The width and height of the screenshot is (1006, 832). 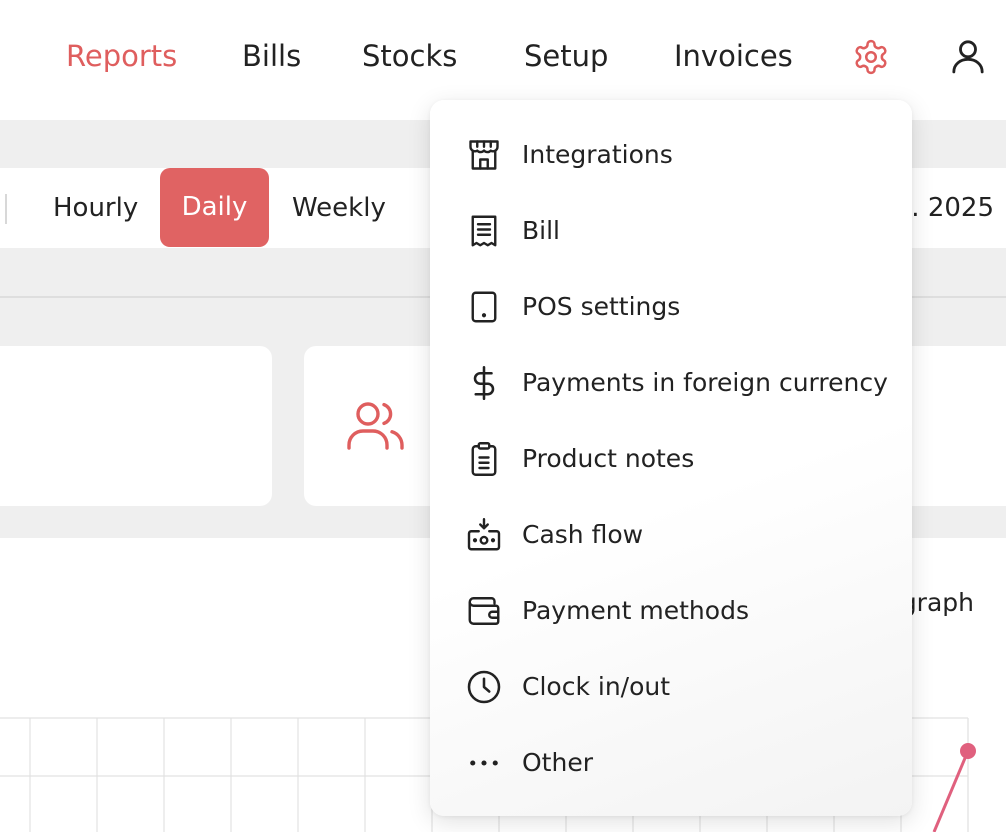 What do you see at coordinates (484, 307) in the screenshot?
I see `tablet-icon` at bounding box center [484, 307].